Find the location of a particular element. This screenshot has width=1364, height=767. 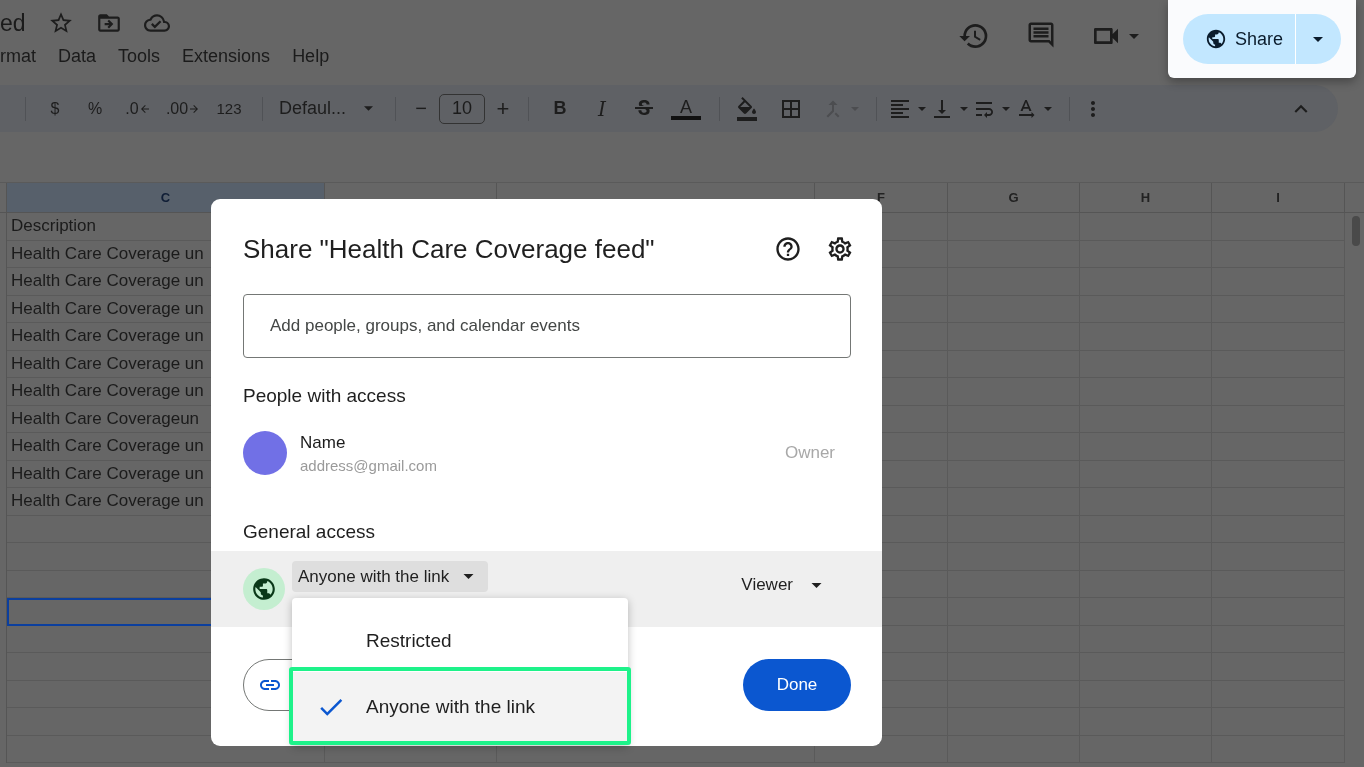

role-dropdown: Viewer is located at coordinates (785, 585).